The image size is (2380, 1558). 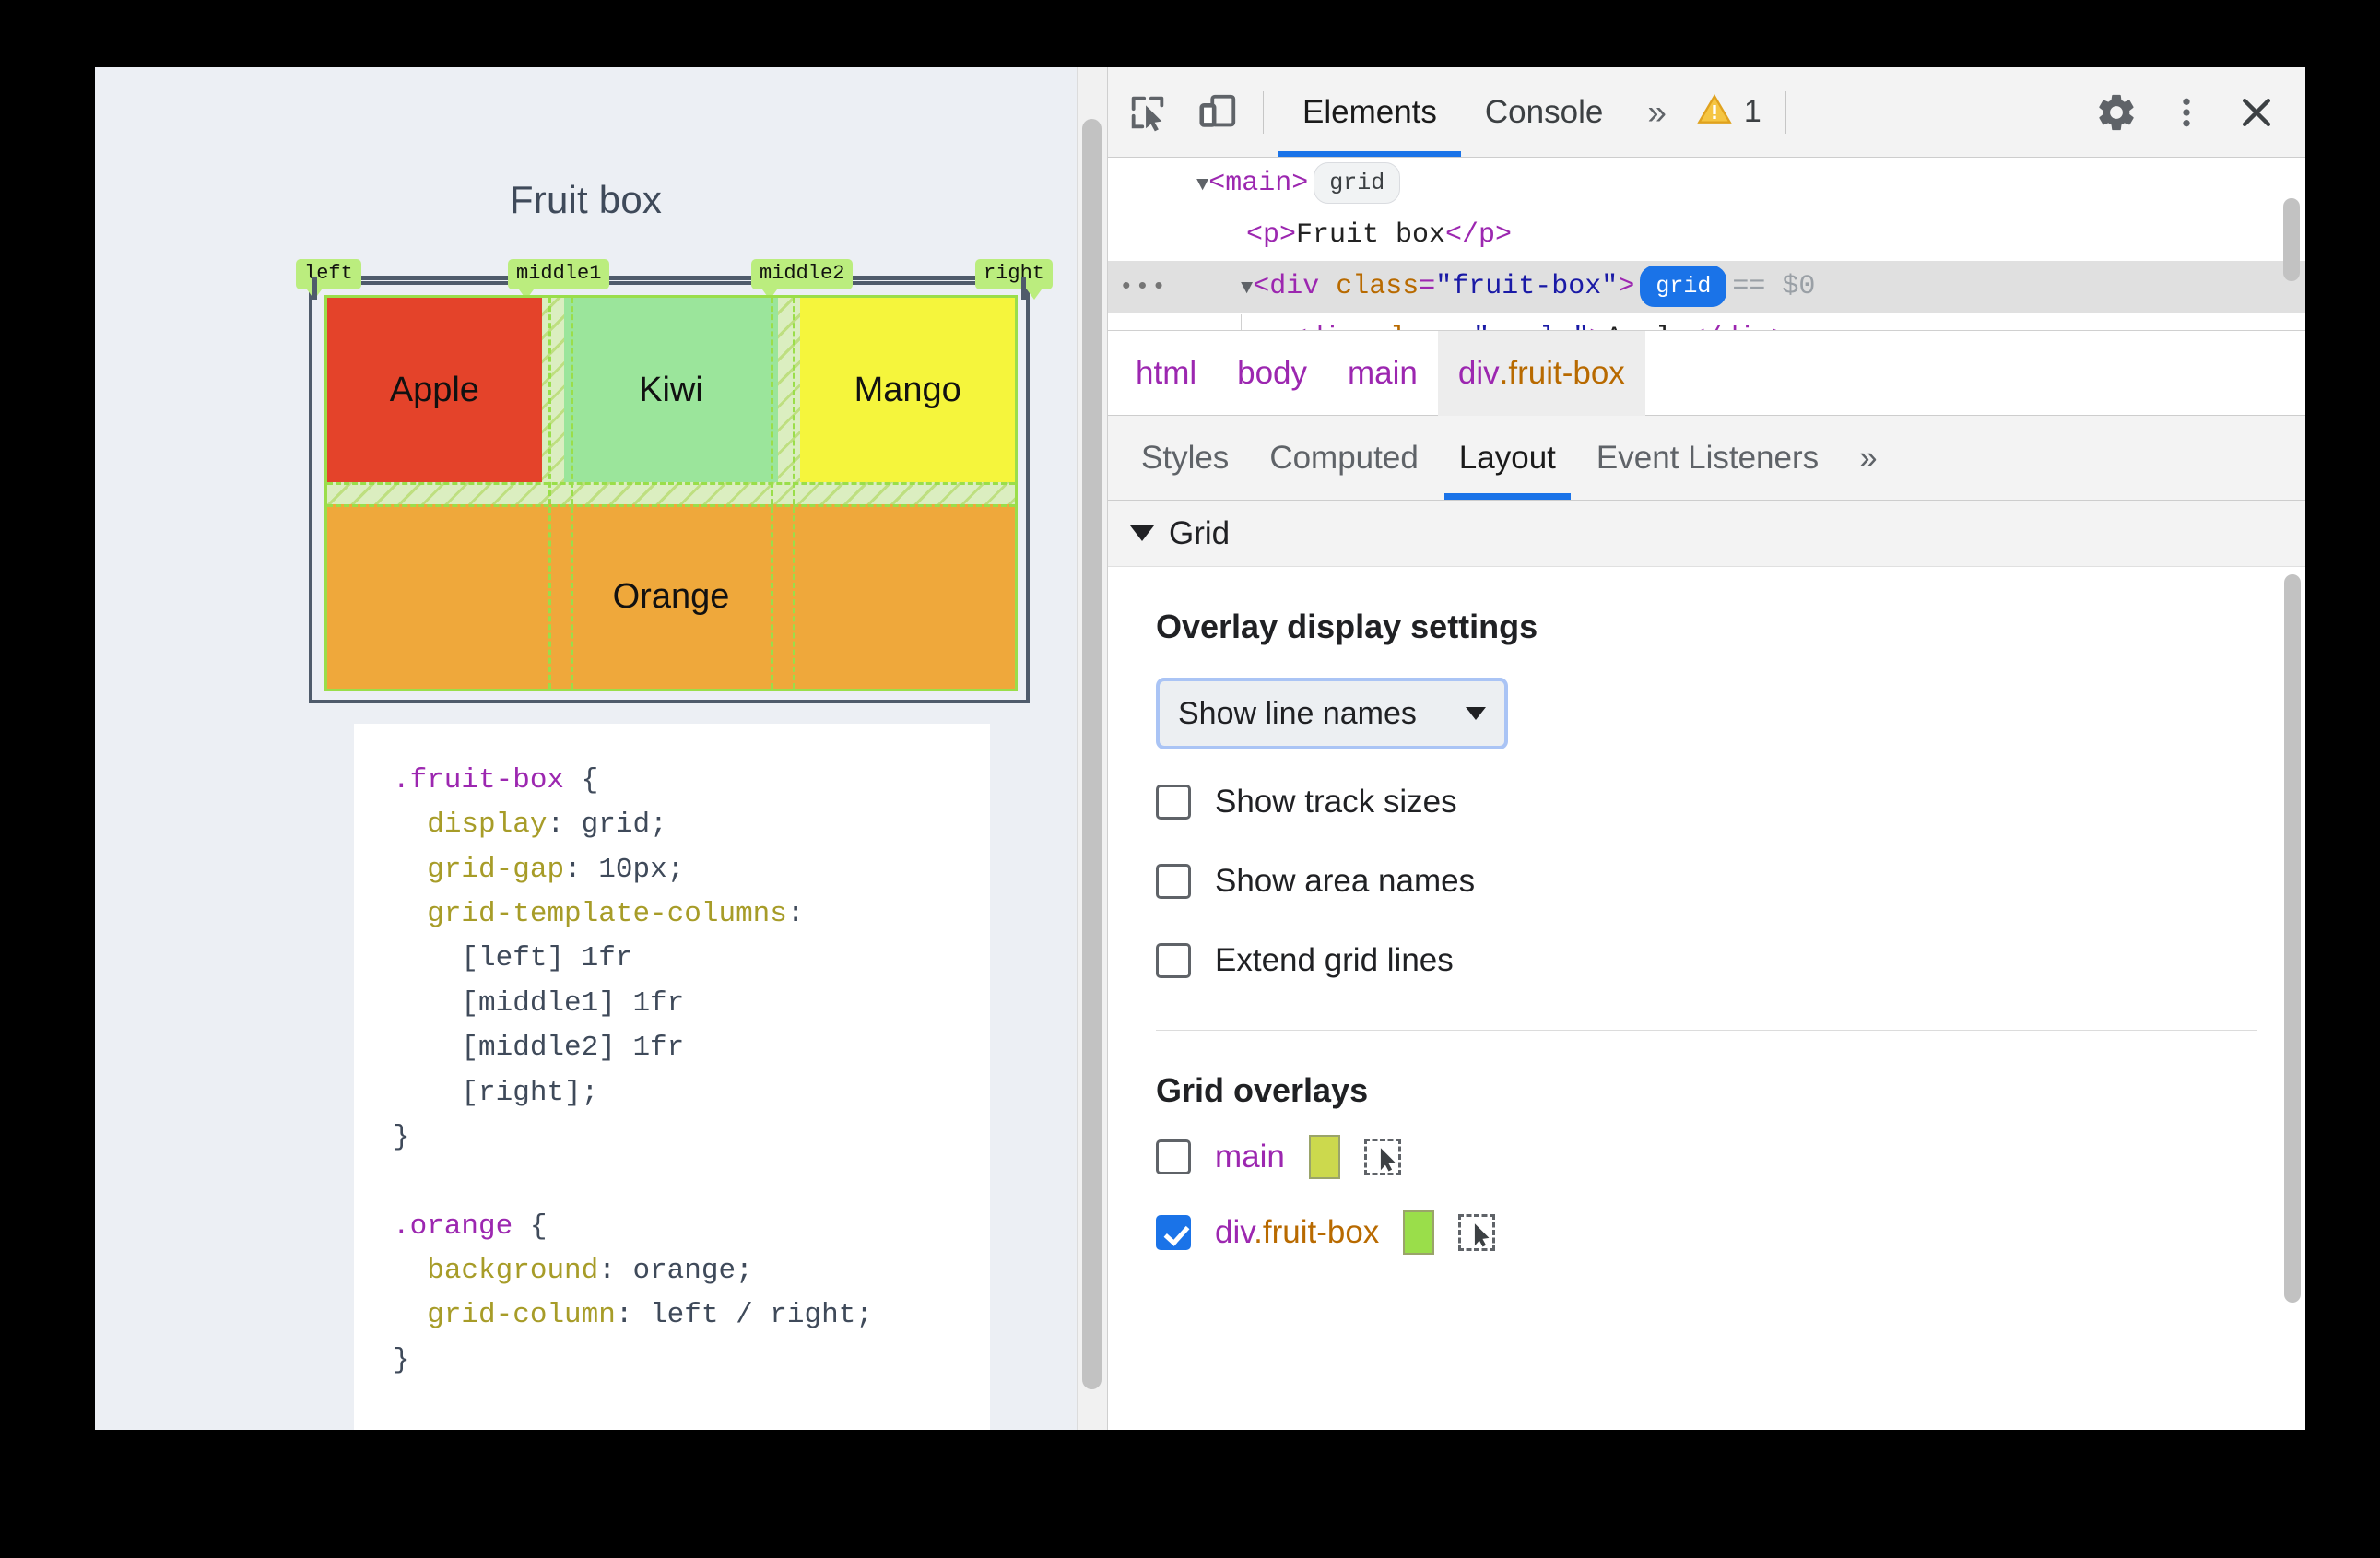 I want to click on grid-line-tick-left, so click(x=314, y=288).